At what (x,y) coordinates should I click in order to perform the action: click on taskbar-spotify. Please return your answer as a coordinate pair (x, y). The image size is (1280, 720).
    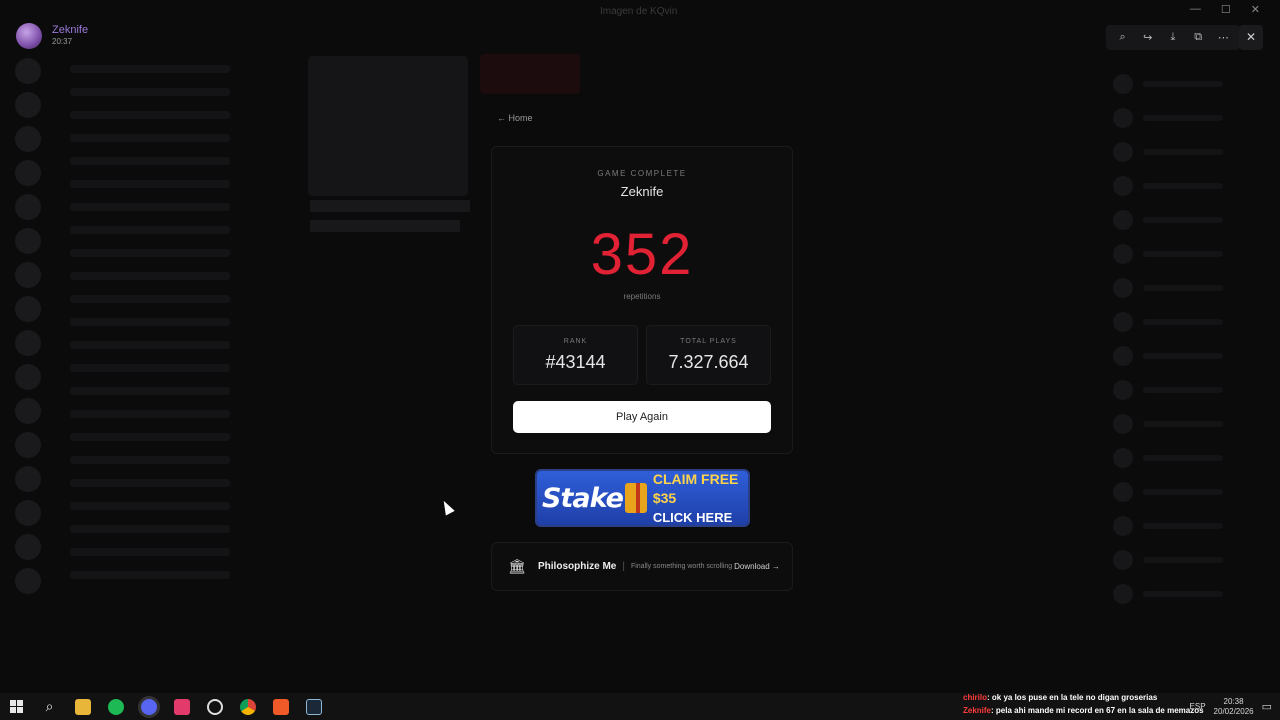
    Looking at the image, I should click on (115, 706).